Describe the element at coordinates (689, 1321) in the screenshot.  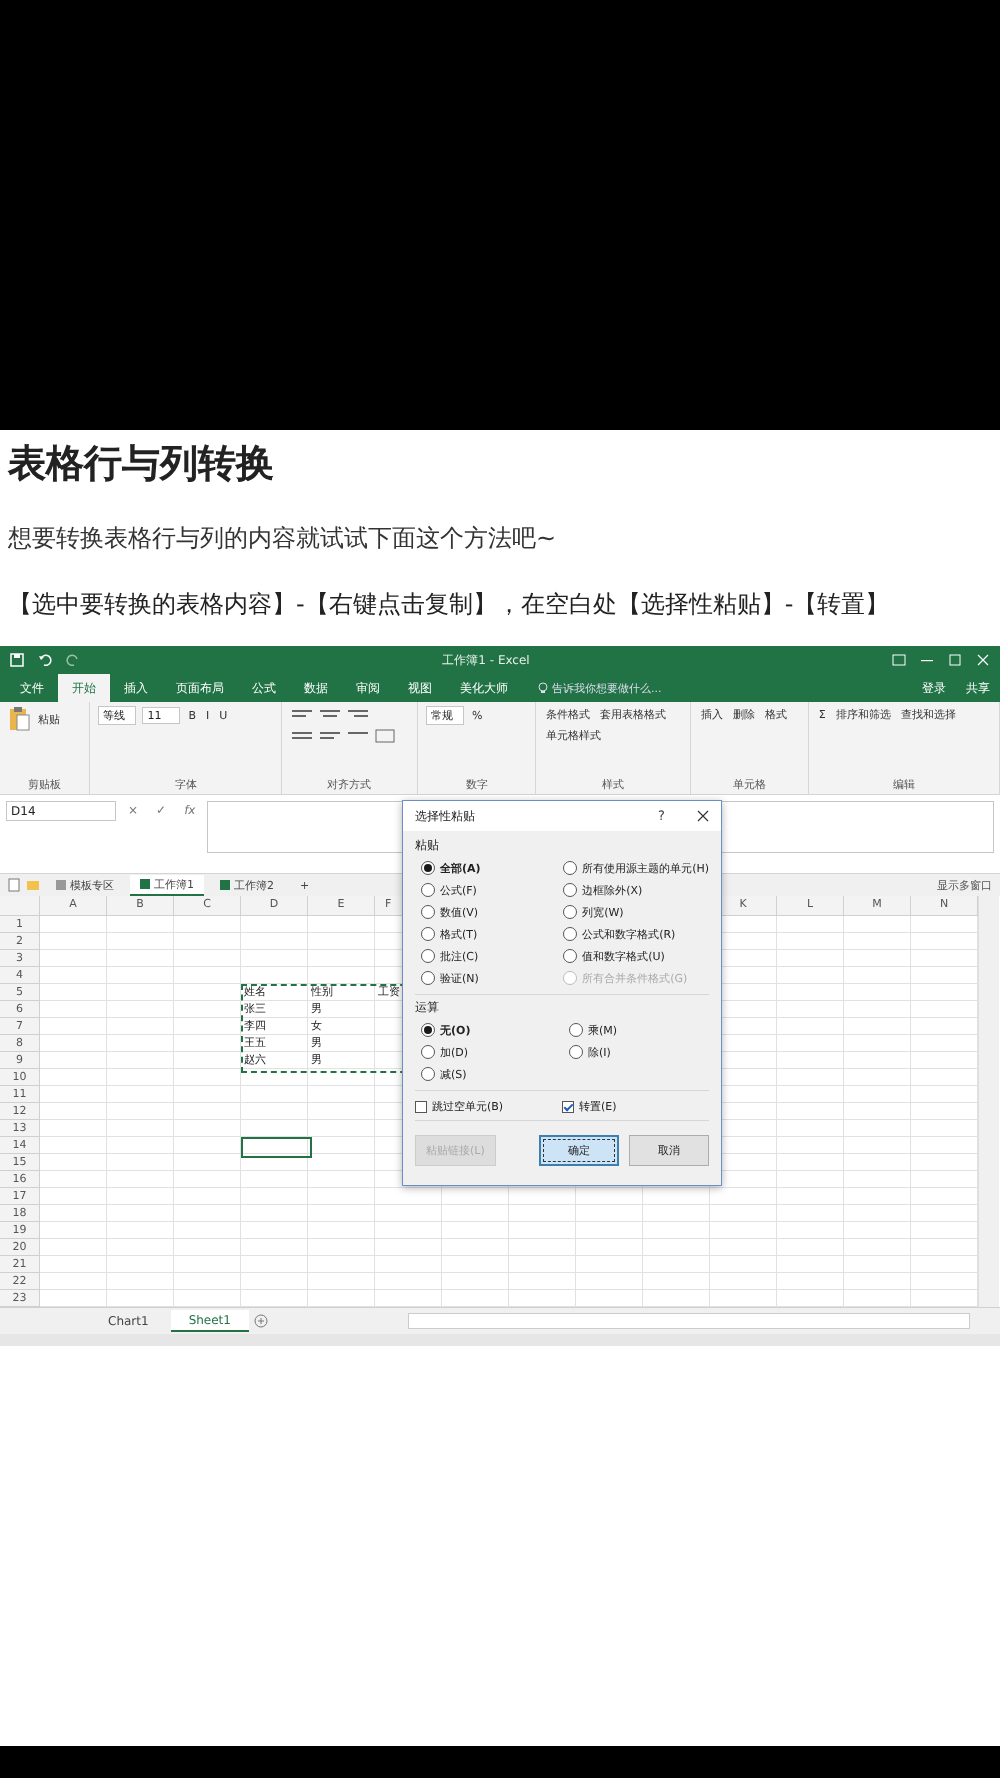
I see `horizontal-scrollbar` at that location.